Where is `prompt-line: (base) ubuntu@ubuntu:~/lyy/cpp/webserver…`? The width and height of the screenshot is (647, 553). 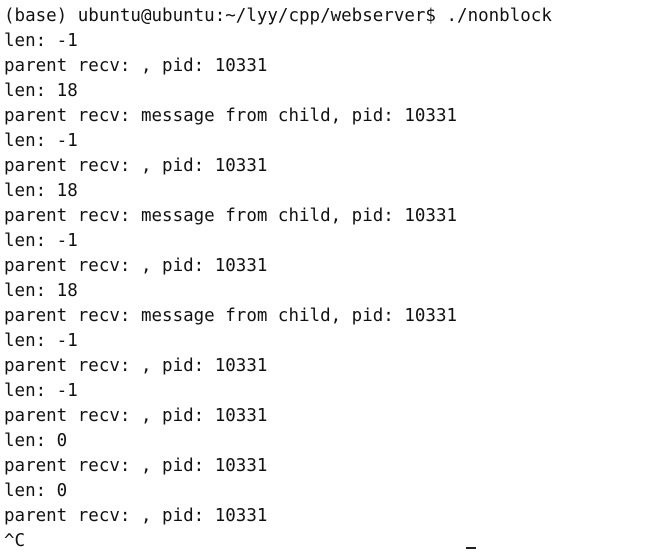 prompt-line: (base) ubuntu@ubuntu:~/lyy/cpp/webserver… is located at coordinates (278, 16).